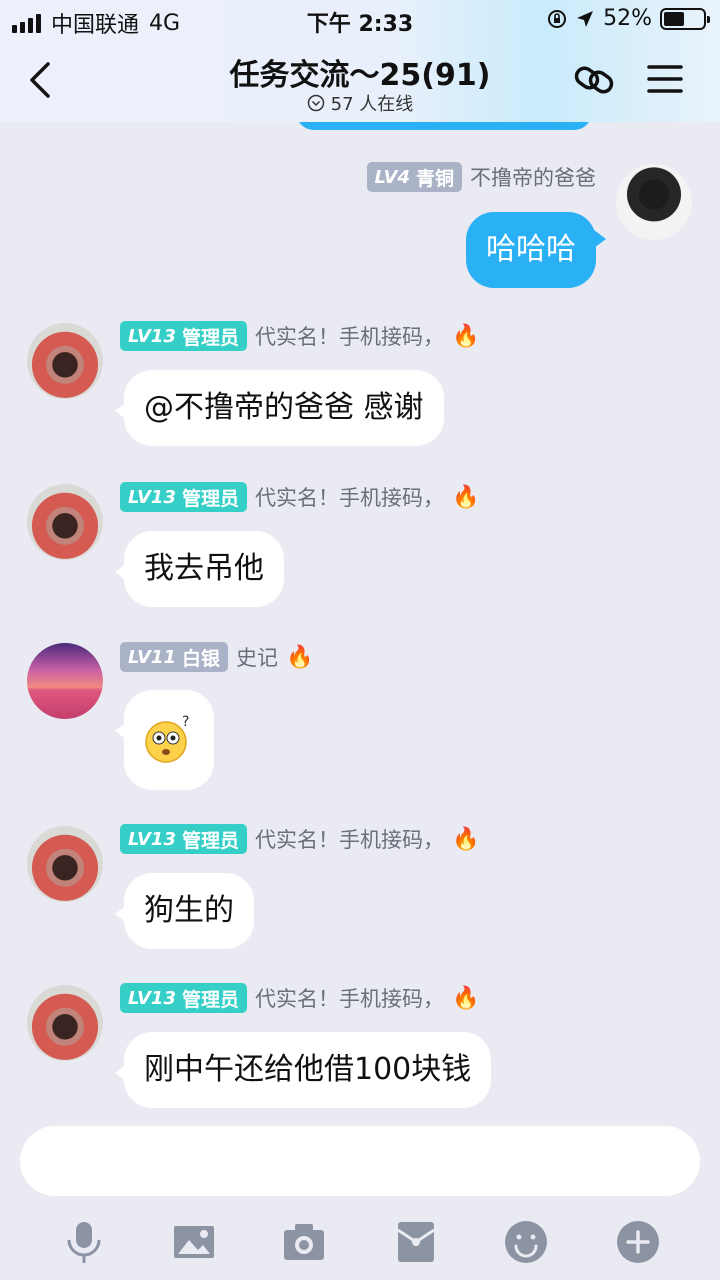  Describe the element at coordinates (194, 1242) in the screenshot. I see `image-icon` at that location.